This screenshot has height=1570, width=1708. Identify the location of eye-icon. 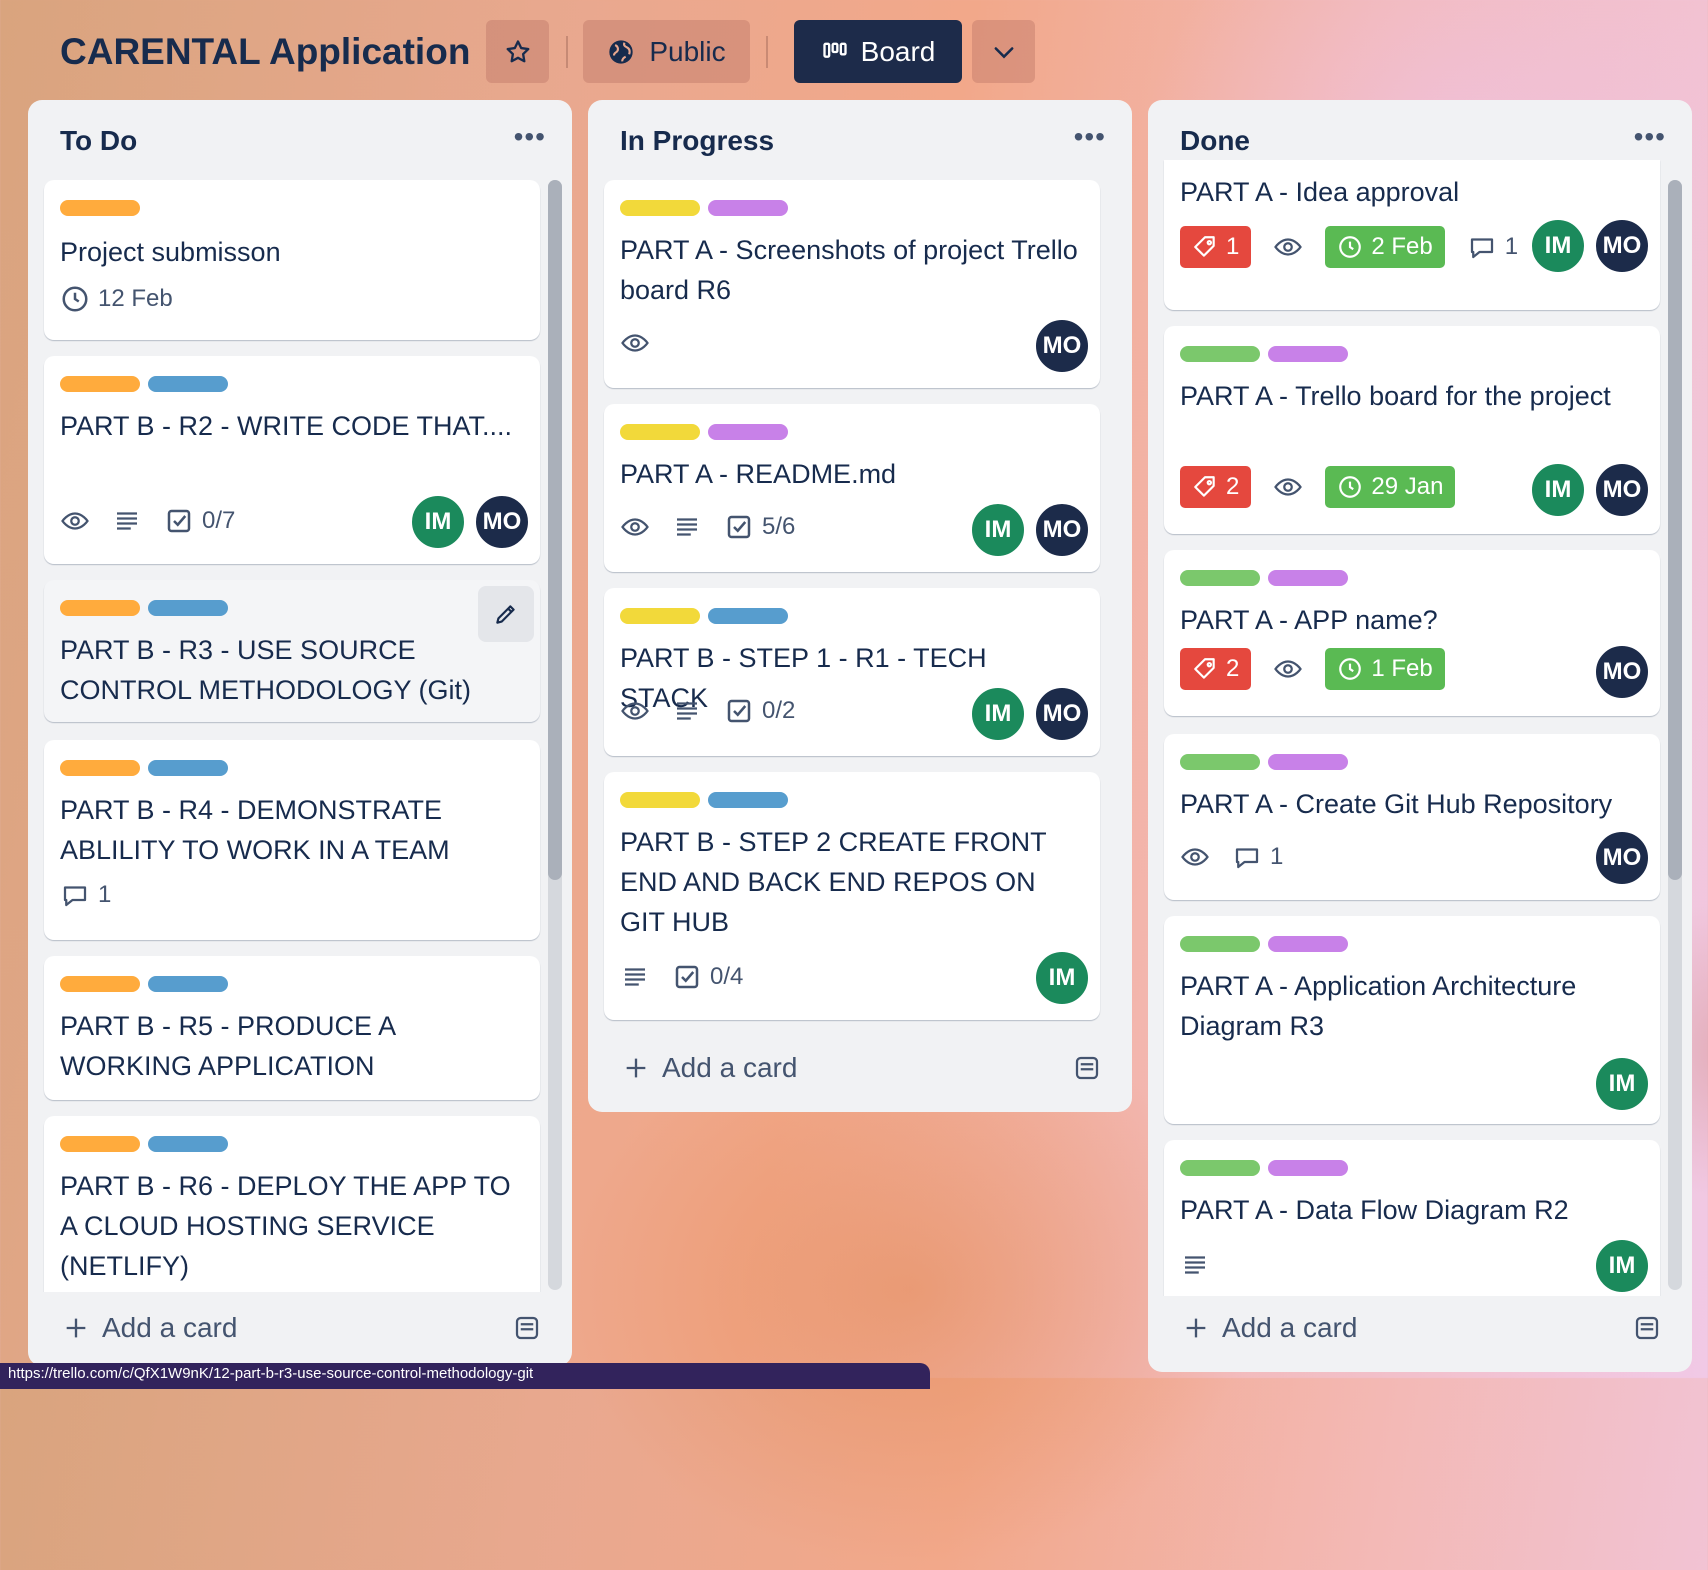
(1288, 669).